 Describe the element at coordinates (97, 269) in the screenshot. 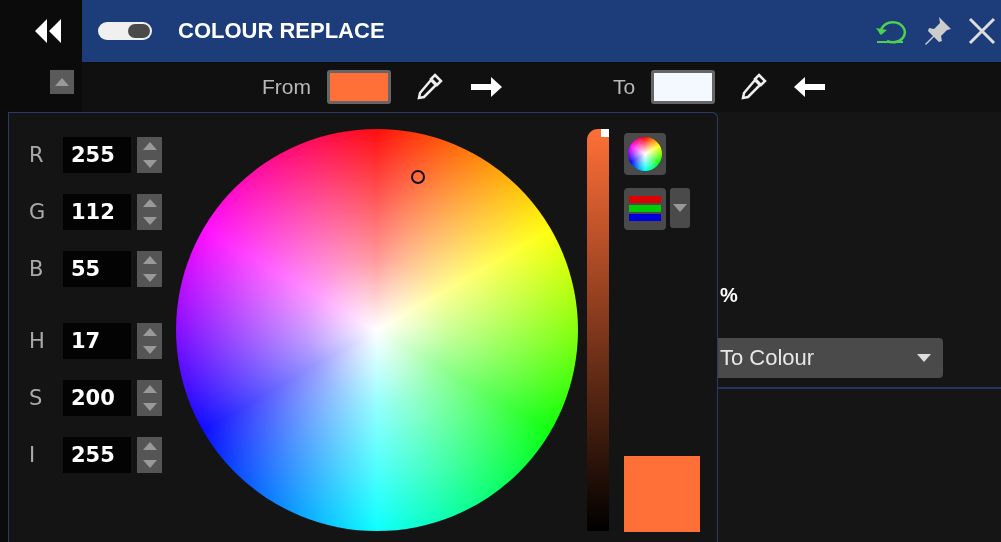

I see `channel-field: 55` at that location.